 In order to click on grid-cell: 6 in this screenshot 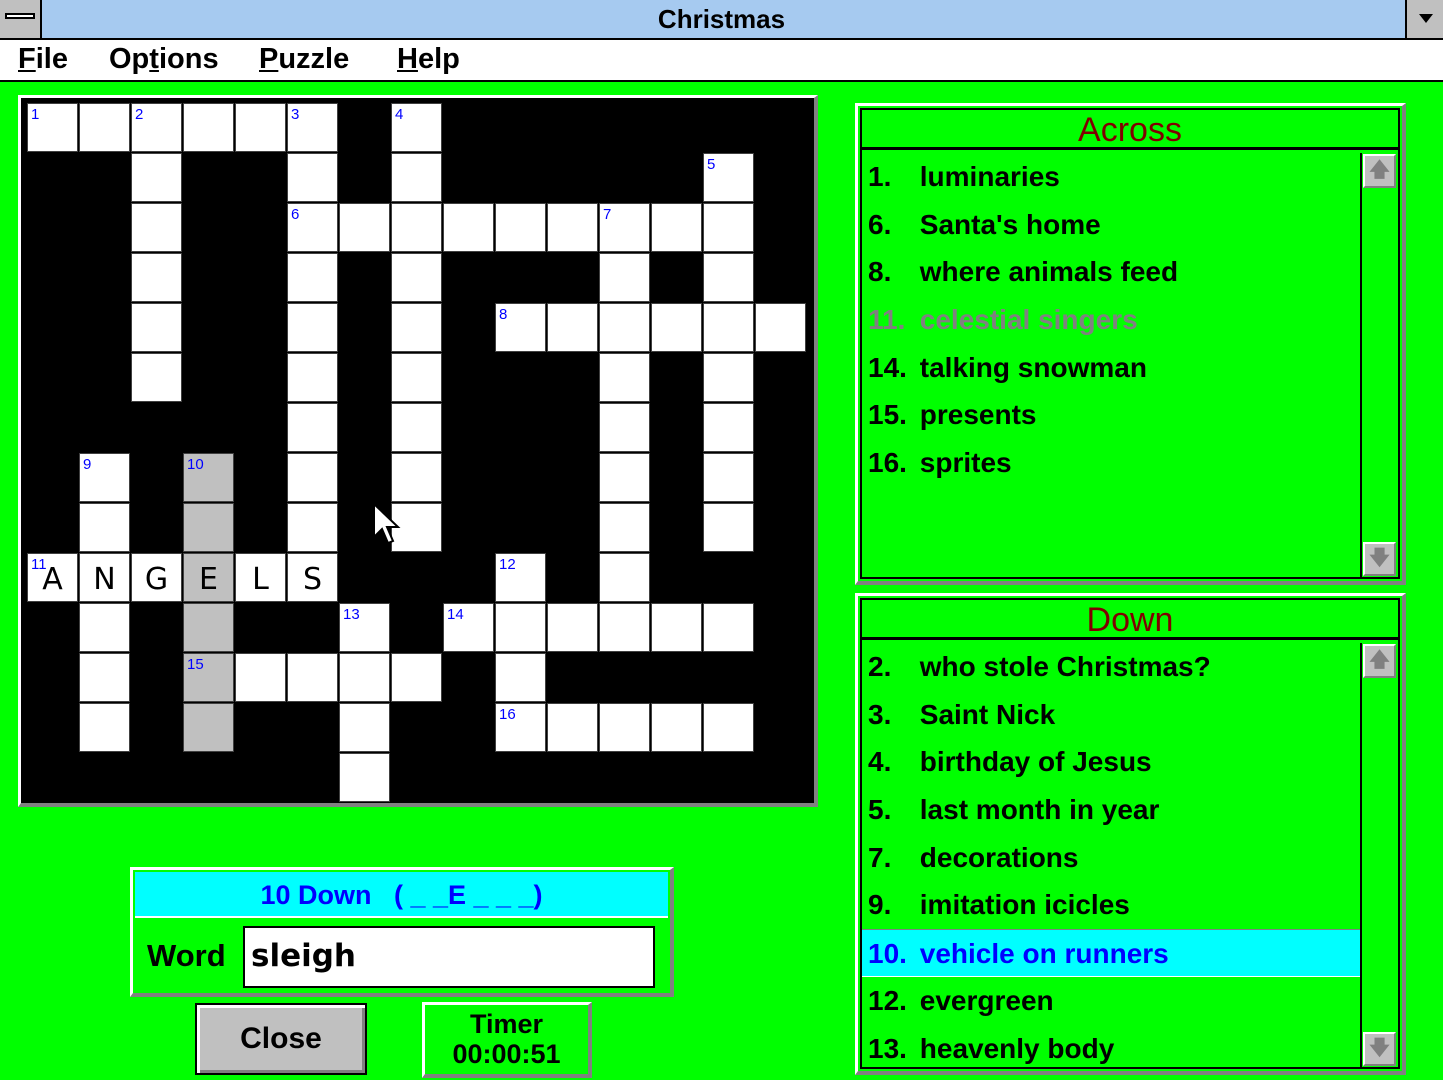, I will do `click(312, 227)`.